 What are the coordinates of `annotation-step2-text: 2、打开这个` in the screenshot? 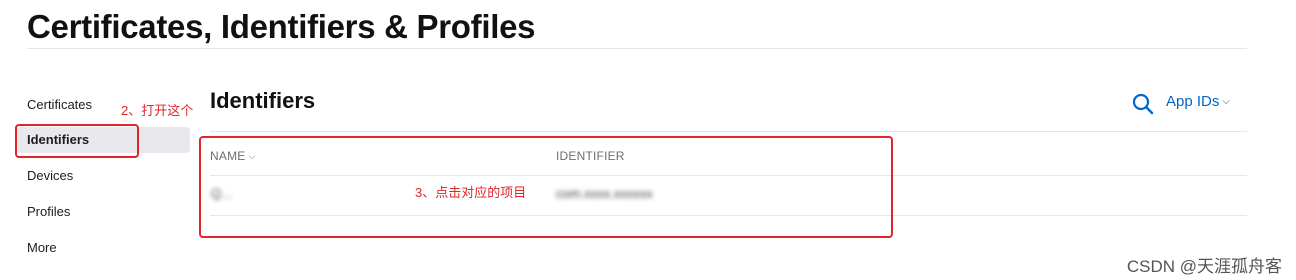 It's located at (157, 110).